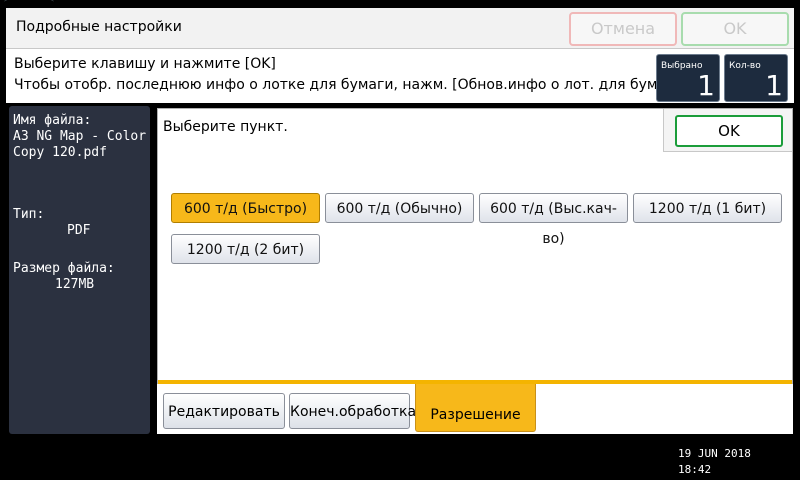 The width and height of the screenshot is (800, 480). I want to click on ok-button: OK, so click(729, 131).